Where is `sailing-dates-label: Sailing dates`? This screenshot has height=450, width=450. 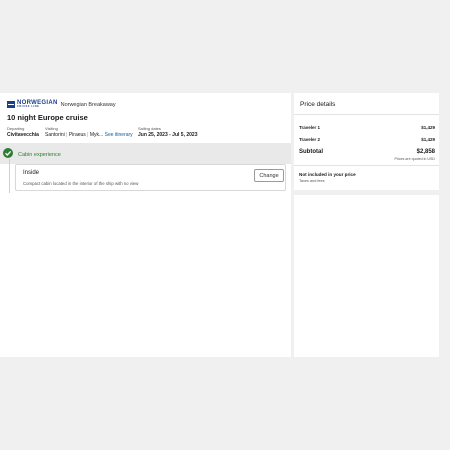
sailing-dates-label: Sailing dates is located at coordinates (149, 128).